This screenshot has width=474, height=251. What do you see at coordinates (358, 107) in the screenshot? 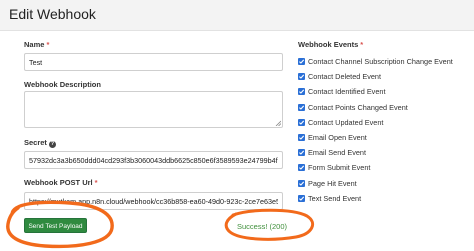
I see `event-label: Contact Points Changed Event` at bounding box center [358, 107].